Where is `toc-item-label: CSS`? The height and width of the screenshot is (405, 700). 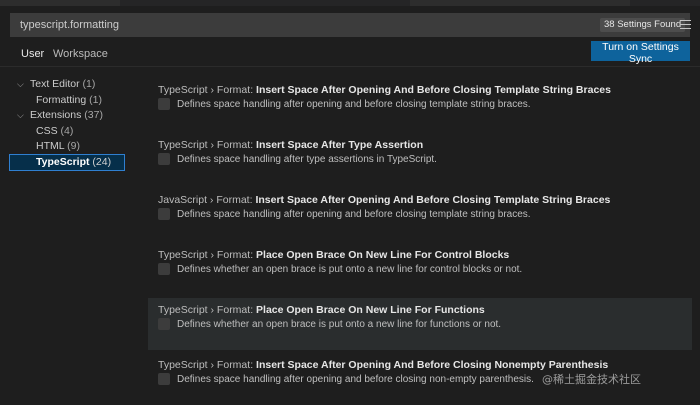
toc-item-label: CSS is located at coordinates (47, 130).